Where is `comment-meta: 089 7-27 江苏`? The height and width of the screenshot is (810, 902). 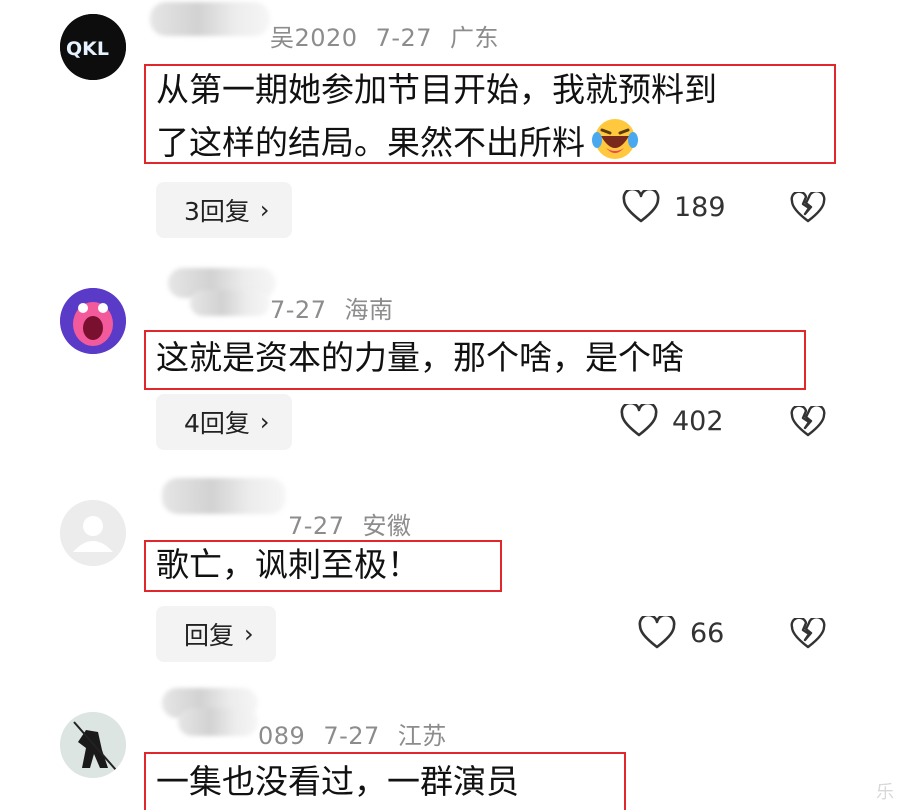
comment-meta: 089 7-27 江苏 is located at coordinates (361, 733).